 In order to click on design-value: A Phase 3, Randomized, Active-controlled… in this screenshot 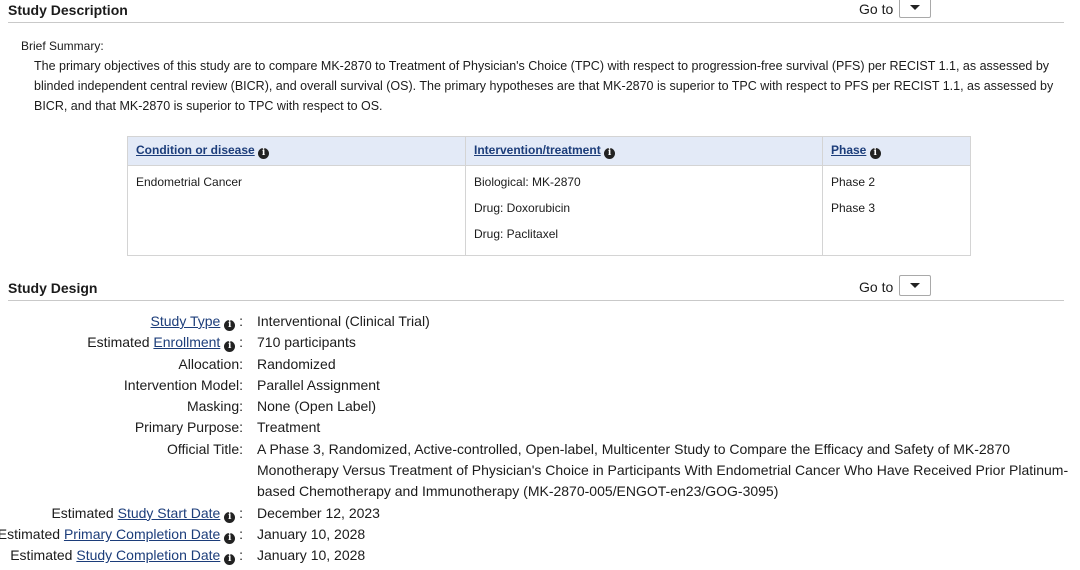, I will do `click(663, 469)`.